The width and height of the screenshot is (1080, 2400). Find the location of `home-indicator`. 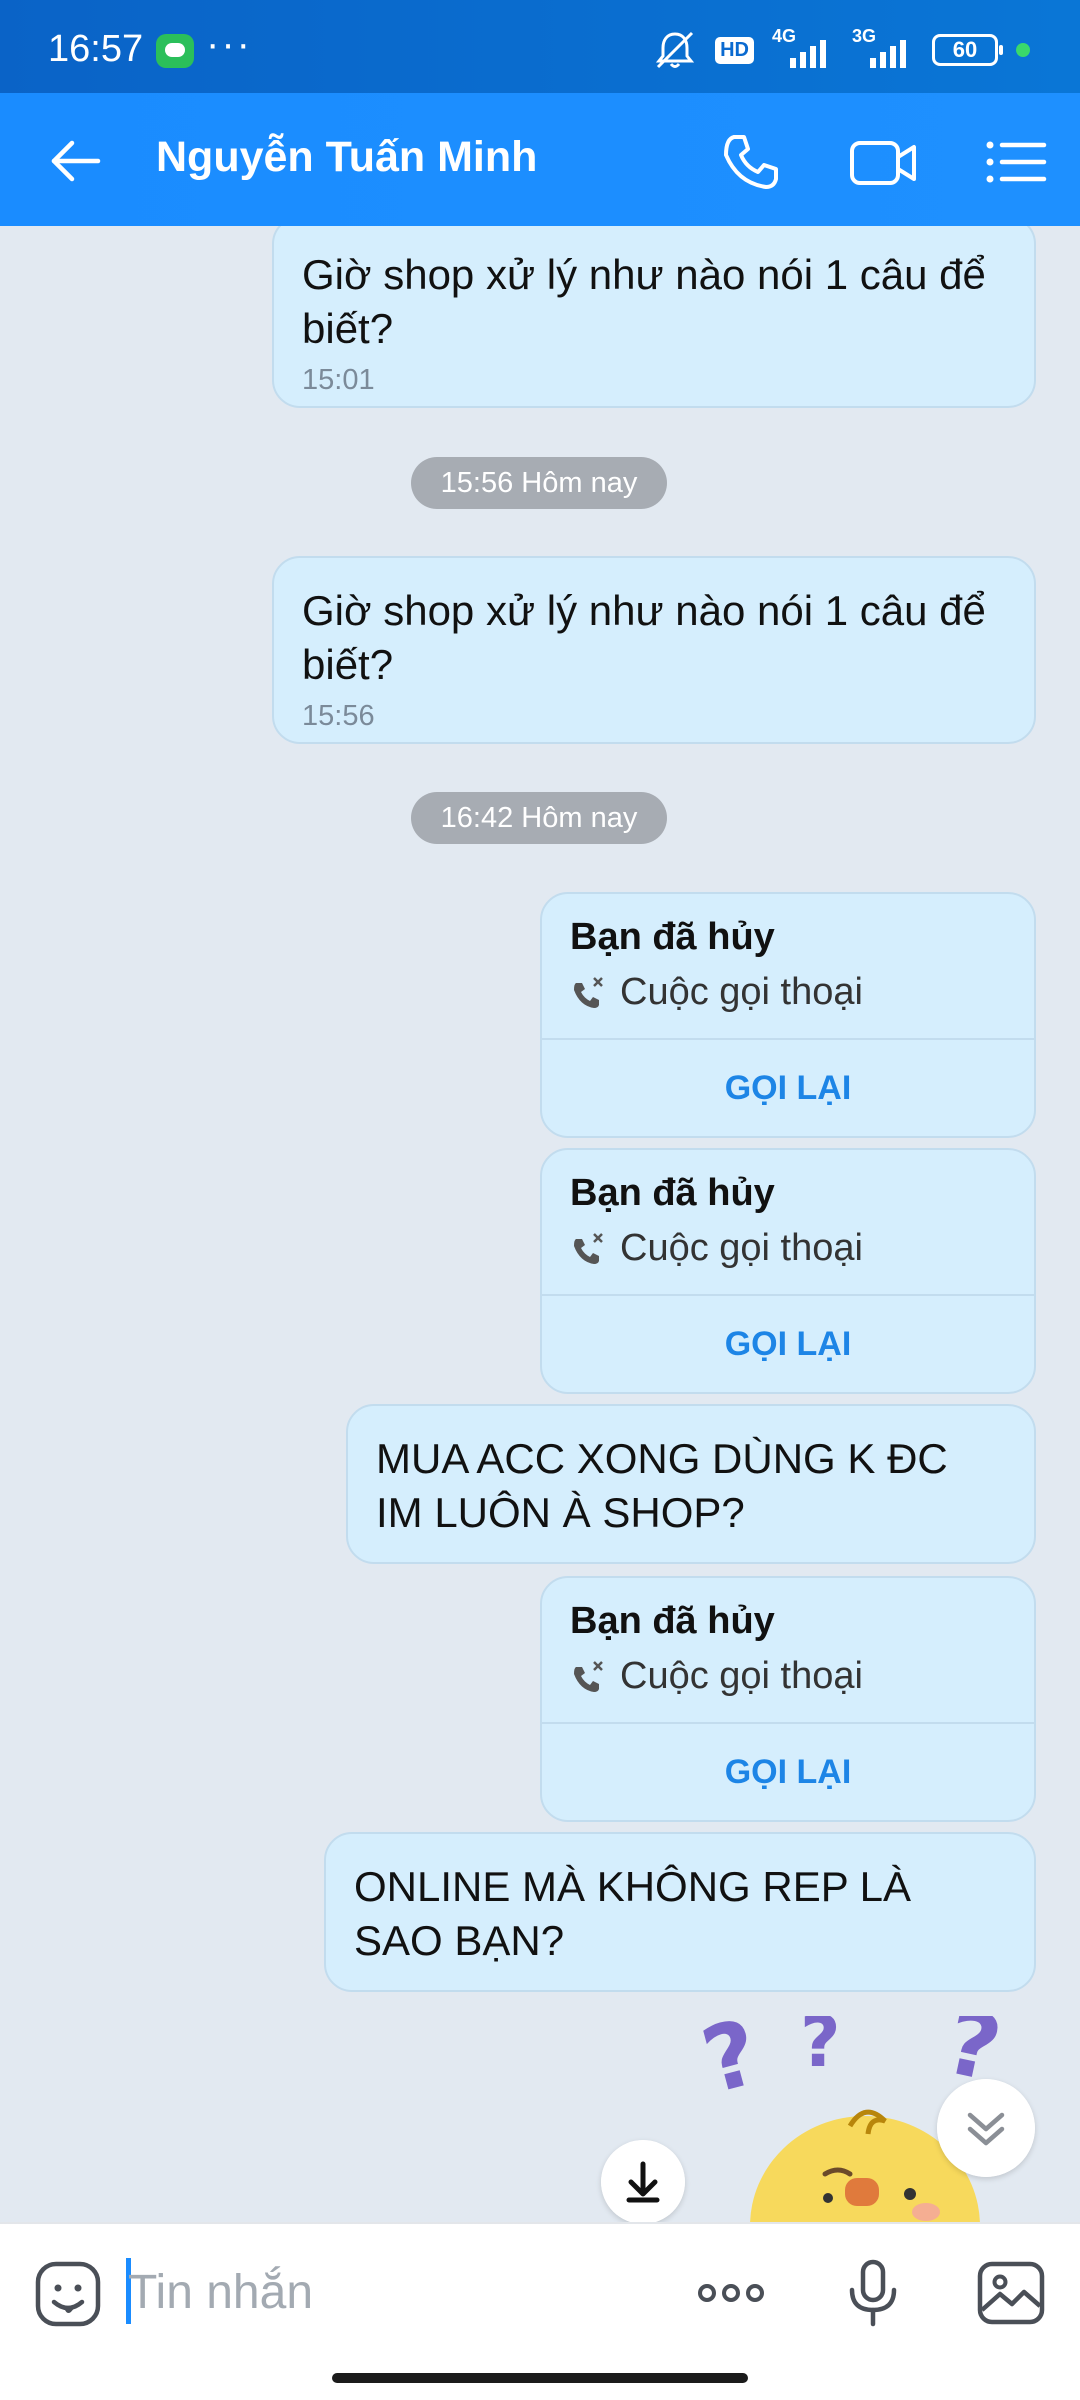

home-indicator is located at coordinates (540, 2378).